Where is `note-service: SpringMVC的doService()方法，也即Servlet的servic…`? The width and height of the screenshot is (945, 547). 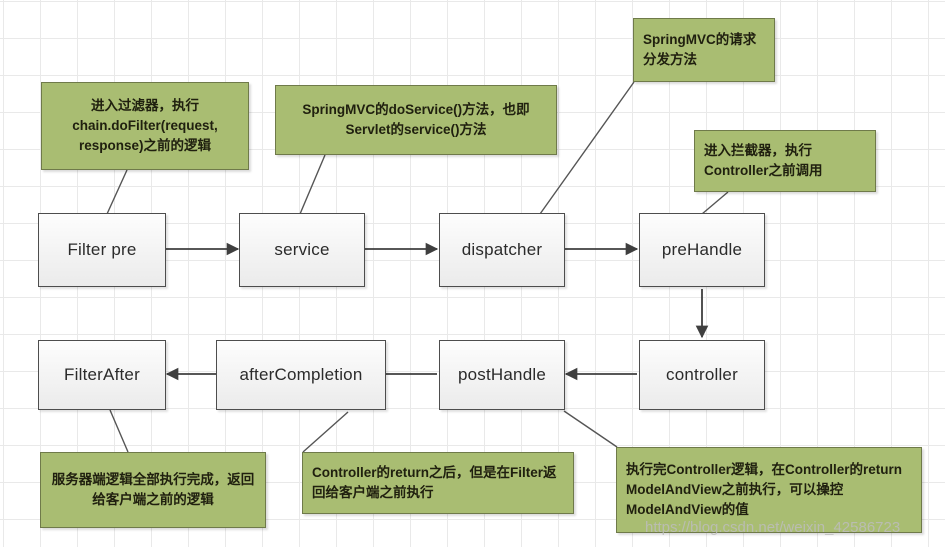
note-service: SpringMVC的doService()方法，也即Servlet的servic… is located at coordinates (416, 120).